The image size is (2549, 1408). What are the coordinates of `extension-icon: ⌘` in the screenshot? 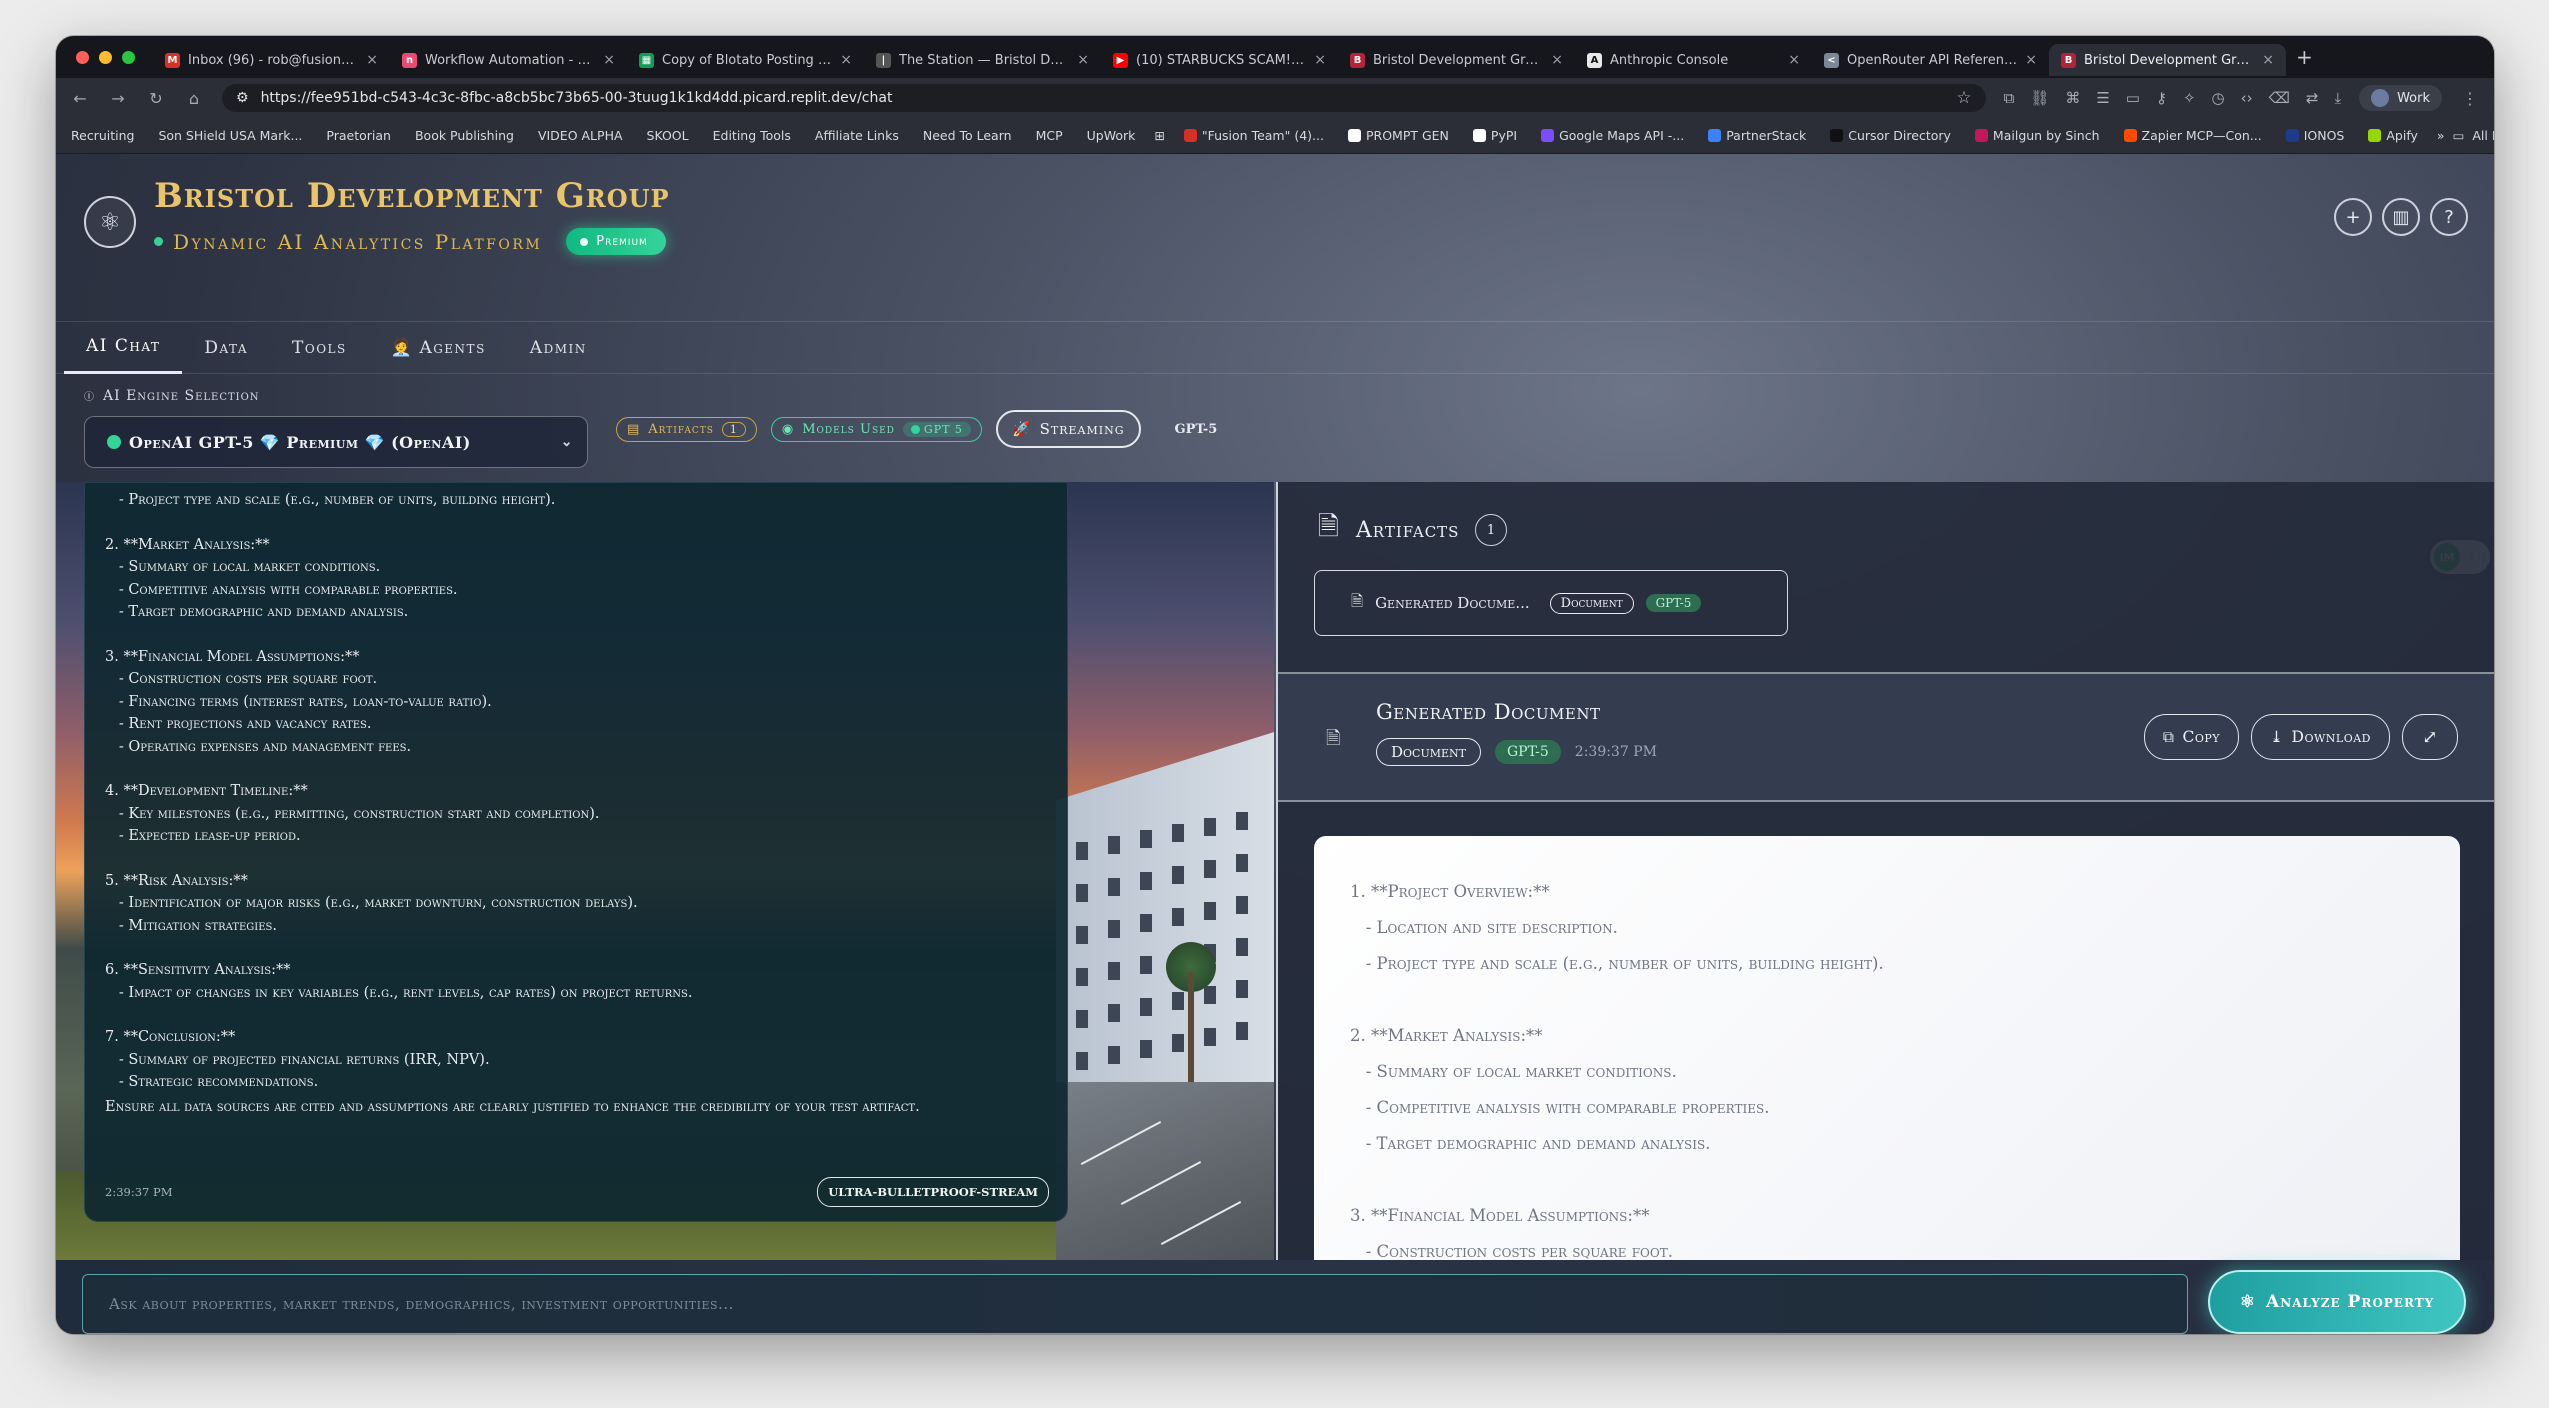 It's located at (2072, 98).